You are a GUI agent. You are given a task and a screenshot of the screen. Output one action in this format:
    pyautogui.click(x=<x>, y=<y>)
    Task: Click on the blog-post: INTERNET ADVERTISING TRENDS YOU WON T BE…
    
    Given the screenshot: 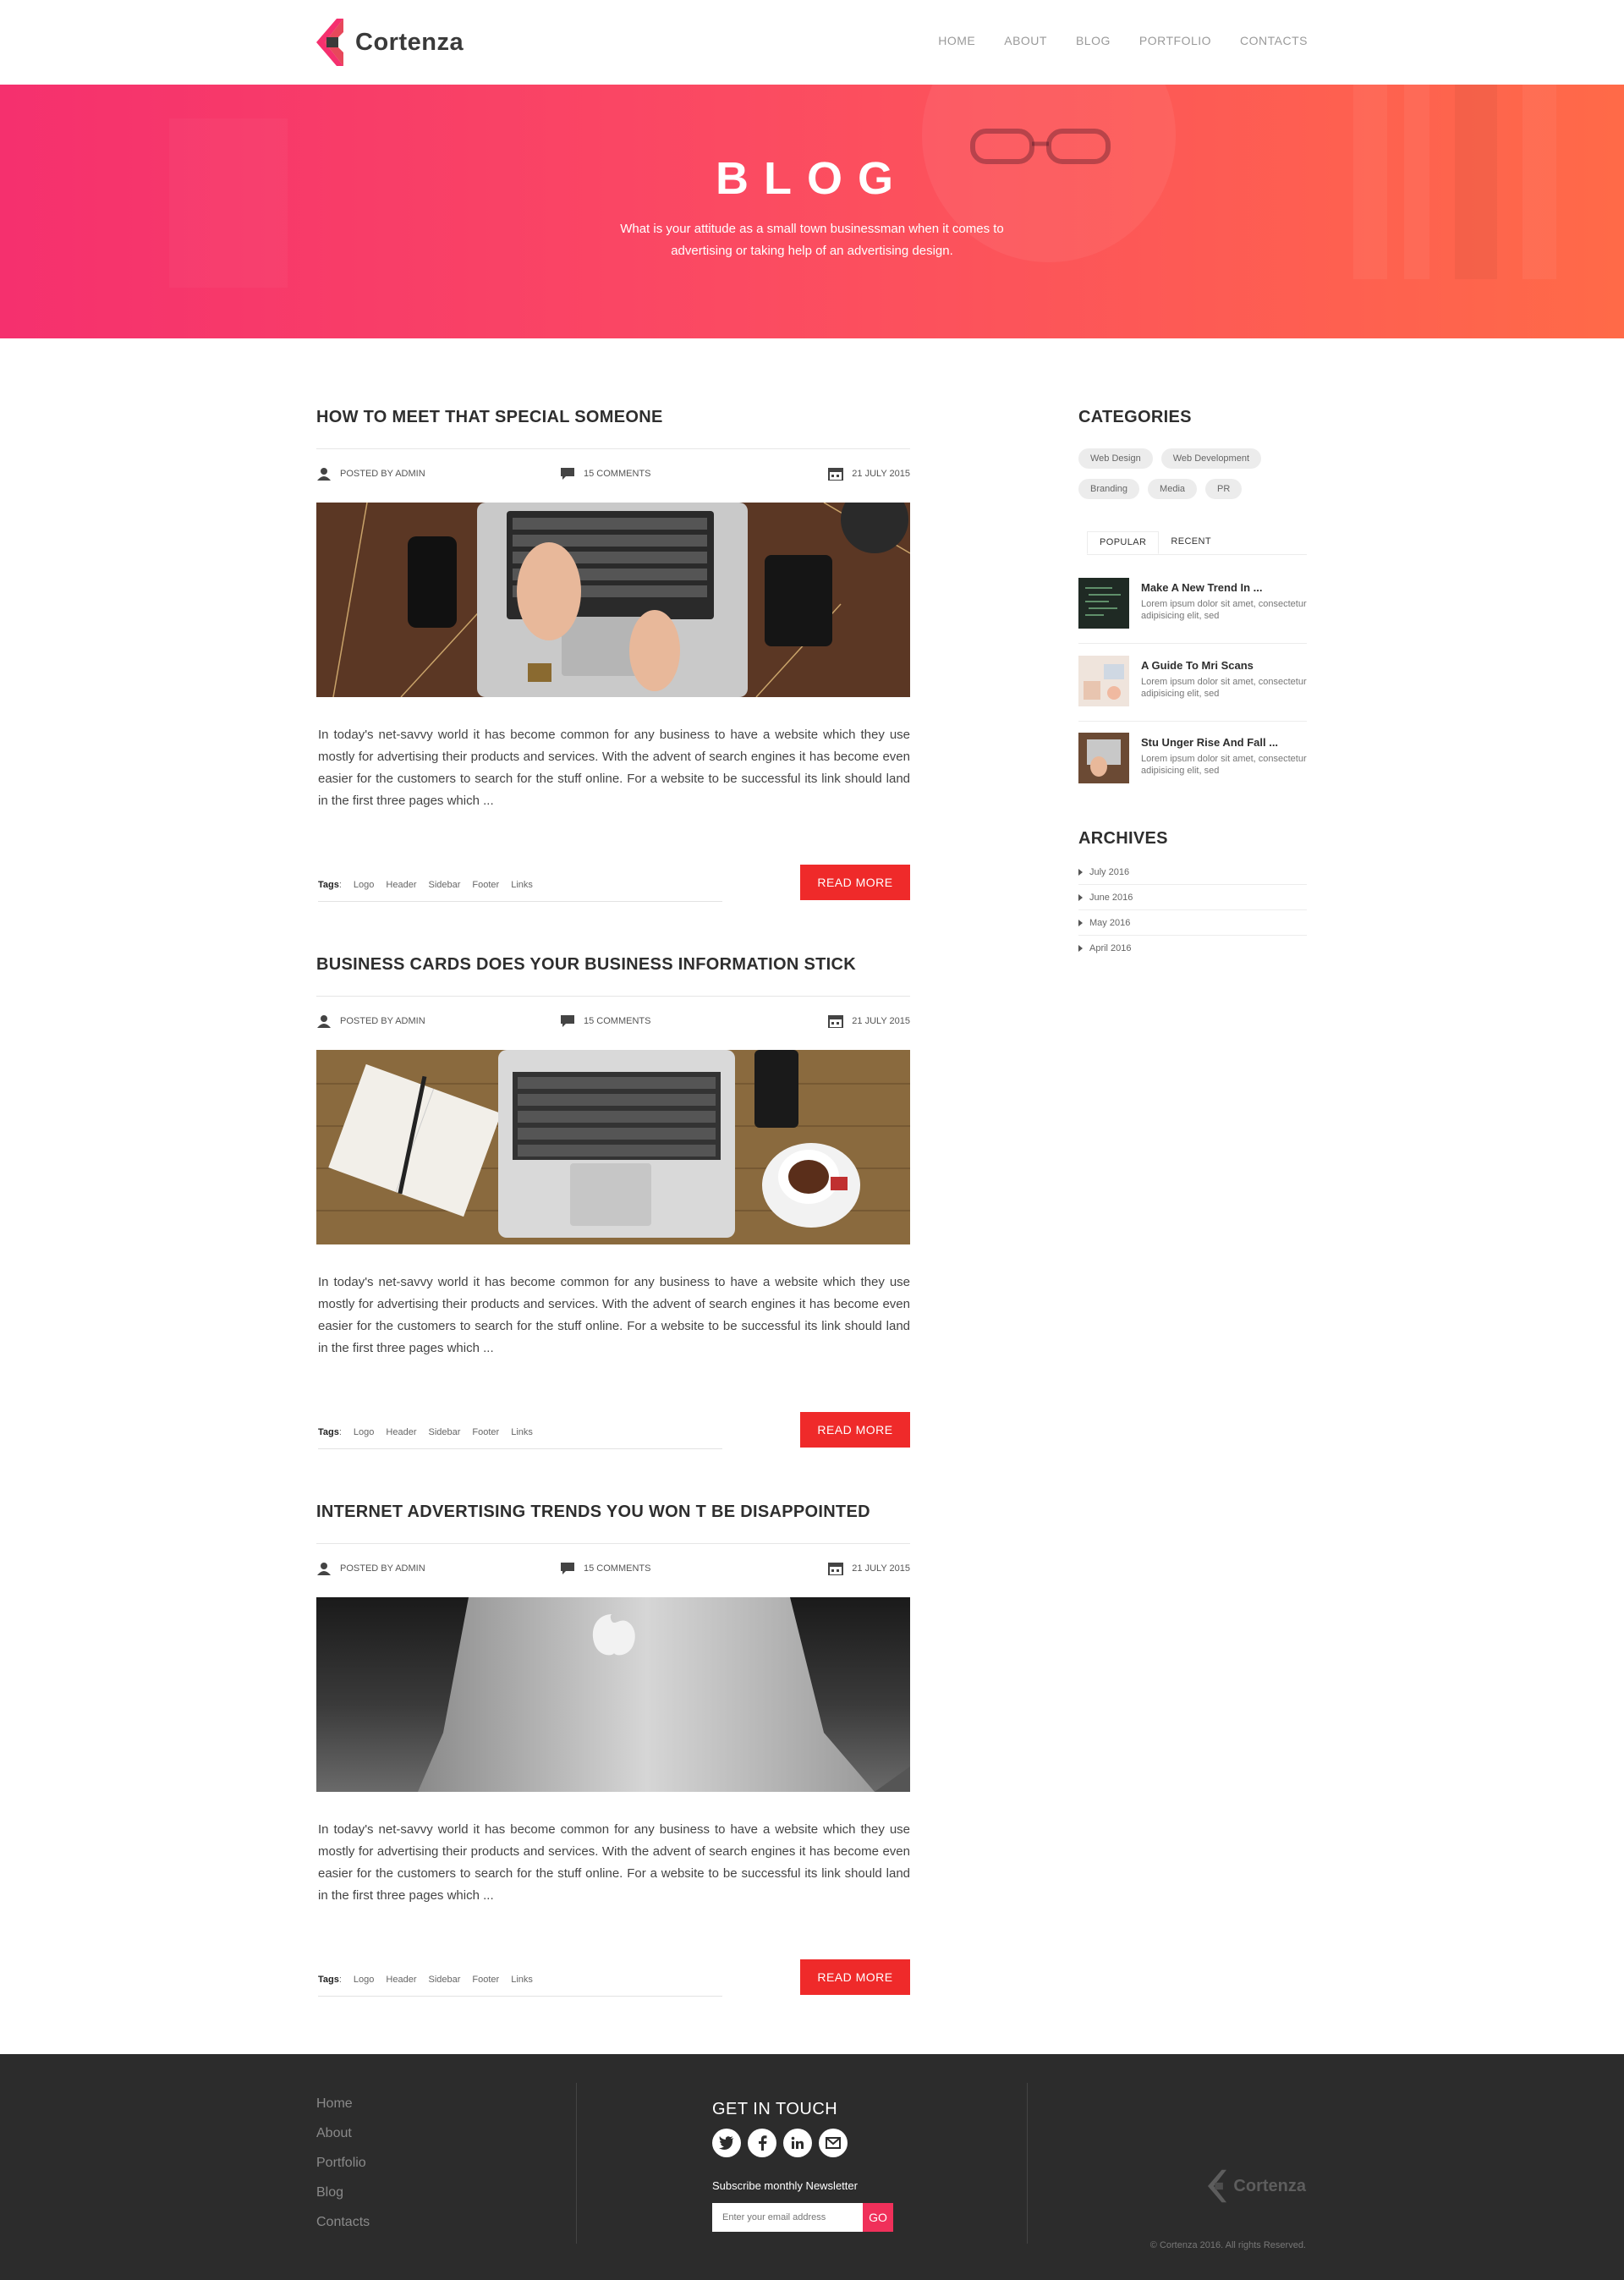 What is the action you would take?
    pyautogui.click(x=613, y=1750)
    